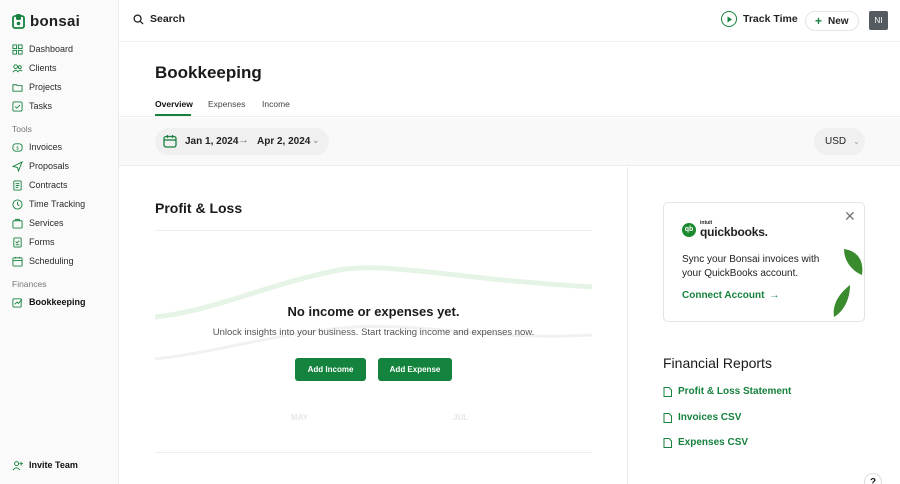 The width and height of the screenshot is (900, 484). I want to click on invite-team-label: Invite Team, so click(53, 465).